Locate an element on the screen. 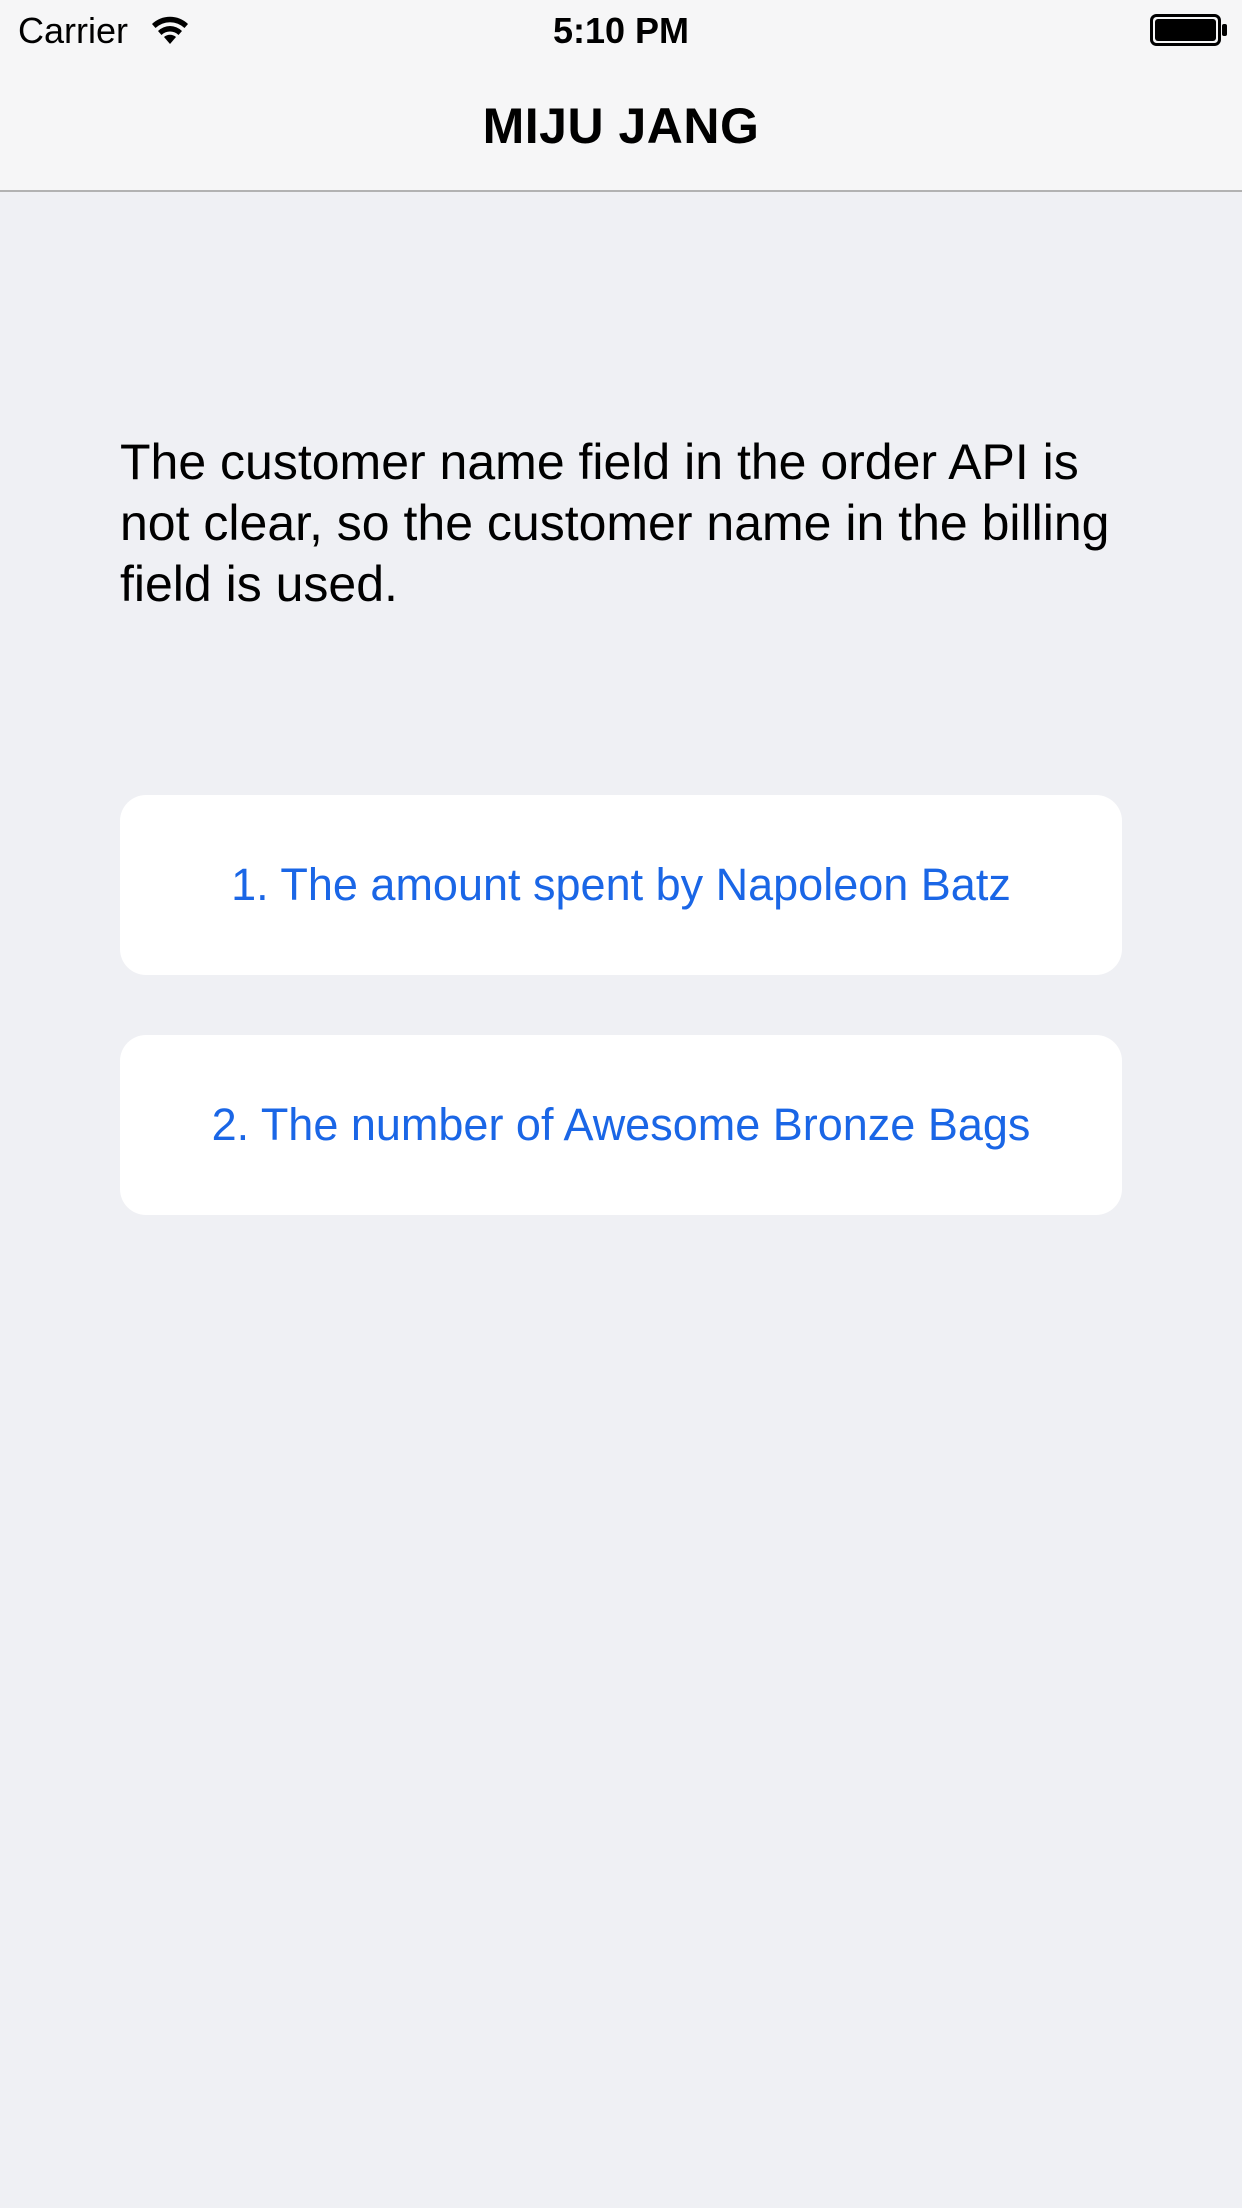 This screenshot has height=2208, width=1242. battery-icon is located at coordinates (1189, 30).